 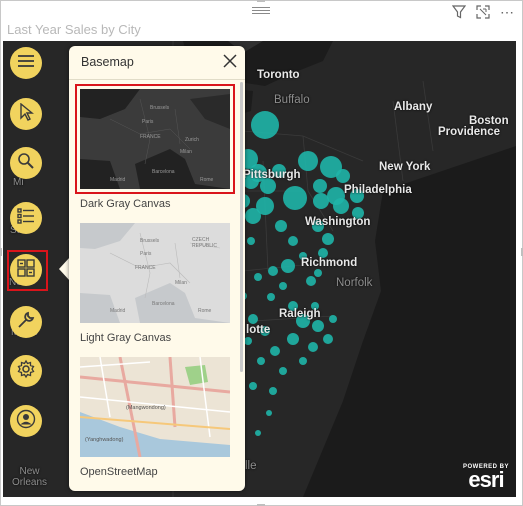 I want to click on basemap-button-highlight, so click(x=27, y=270).